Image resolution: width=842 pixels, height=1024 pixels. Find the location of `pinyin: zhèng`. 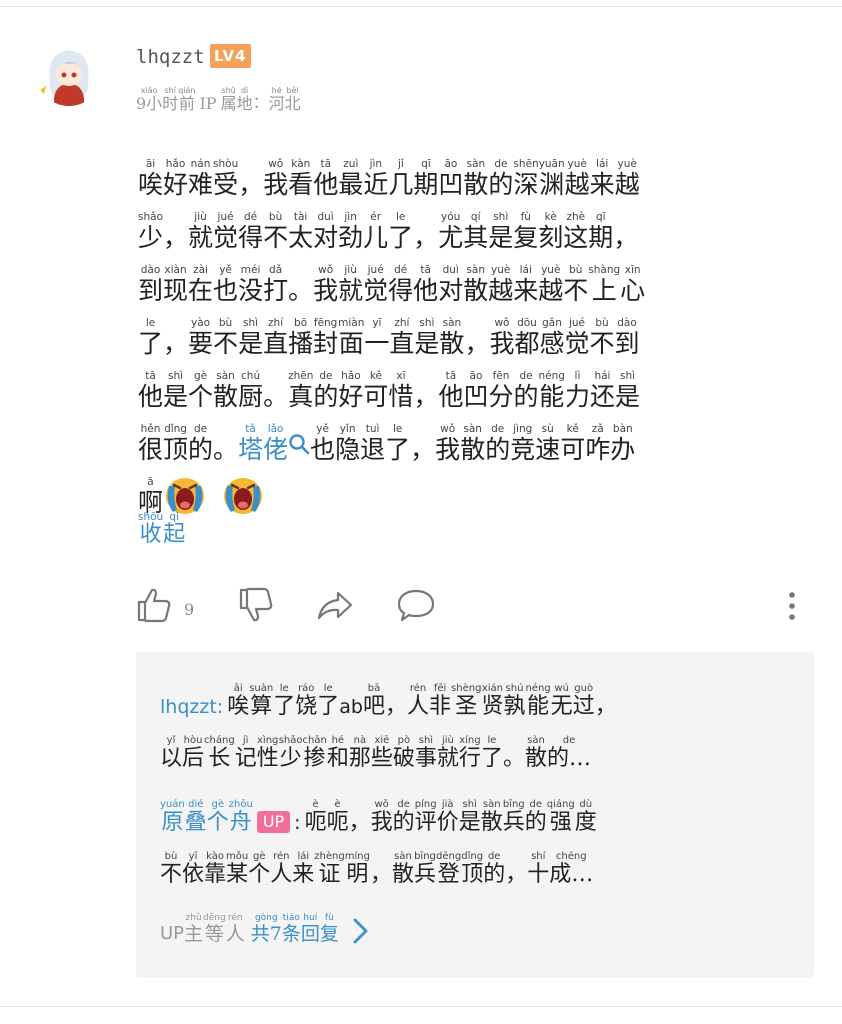

pinyin: zhèng is located at coordinates (329, 856).